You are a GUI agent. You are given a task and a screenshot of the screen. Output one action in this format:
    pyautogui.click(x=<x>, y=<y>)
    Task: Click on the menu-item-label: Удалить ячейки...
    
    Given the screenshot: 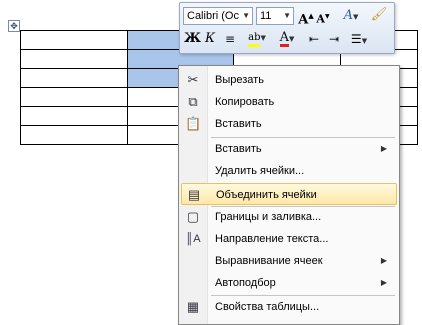 What is the action you would take?
    pyautogui.click(x=260, y=171)
    